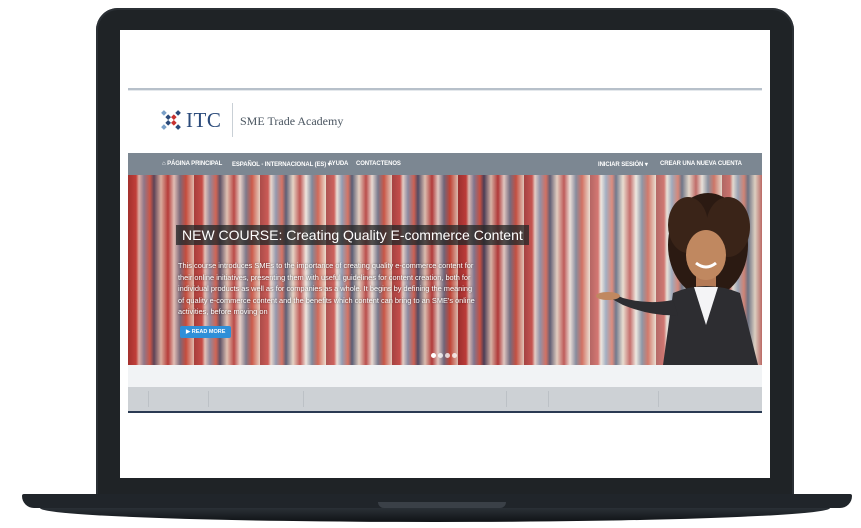  I want to click on logo-subtitle: SME Trade Academy, so click(292, 121).